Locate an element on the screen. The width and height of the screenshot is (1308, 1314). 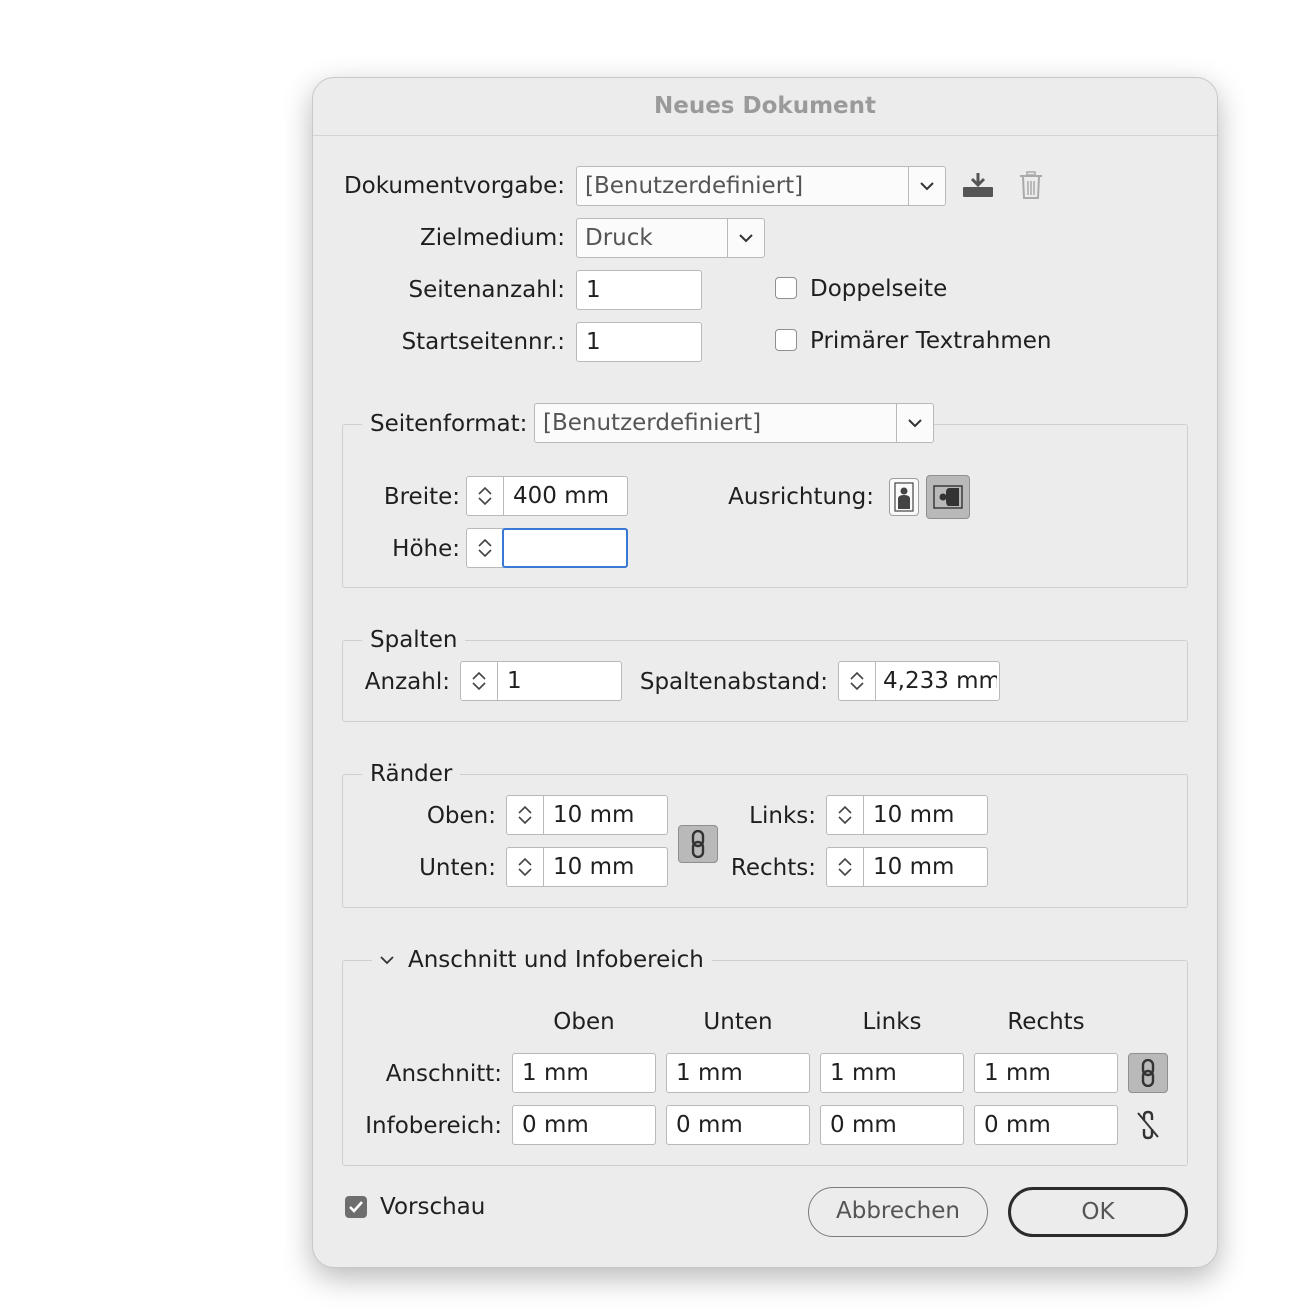
width-label: Breite: is located at coordinates (421, 497).